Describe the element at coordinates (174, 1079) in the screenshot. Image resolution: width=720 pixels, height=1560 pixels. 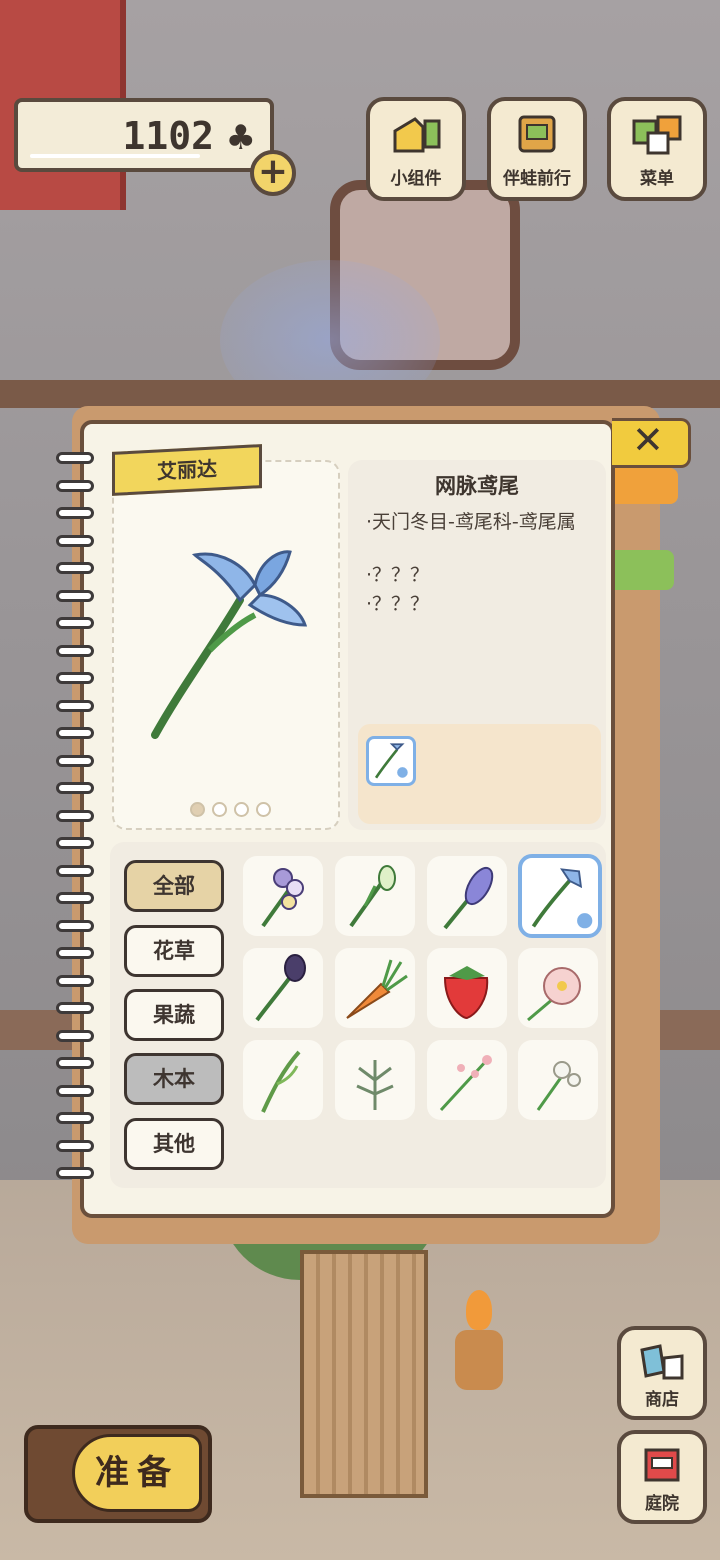
I see `category-woody: 木本` at that location.